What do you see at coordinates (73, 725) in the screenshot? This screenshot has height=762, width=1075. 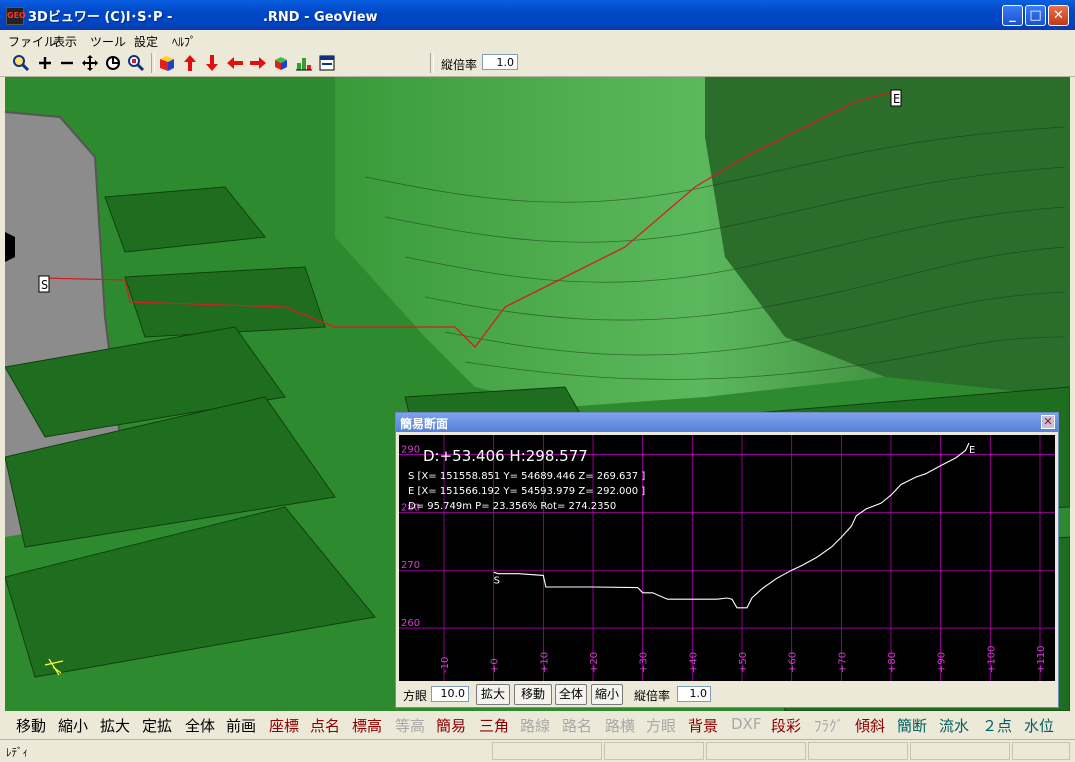 I see `command-button: 縮小` at bounding box center [73, 725].